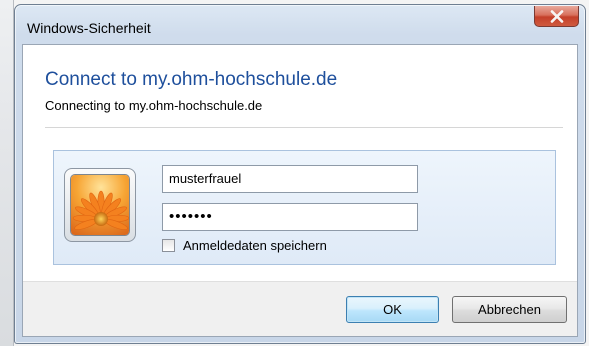  I want to click on user-tile, so click(100, 205).